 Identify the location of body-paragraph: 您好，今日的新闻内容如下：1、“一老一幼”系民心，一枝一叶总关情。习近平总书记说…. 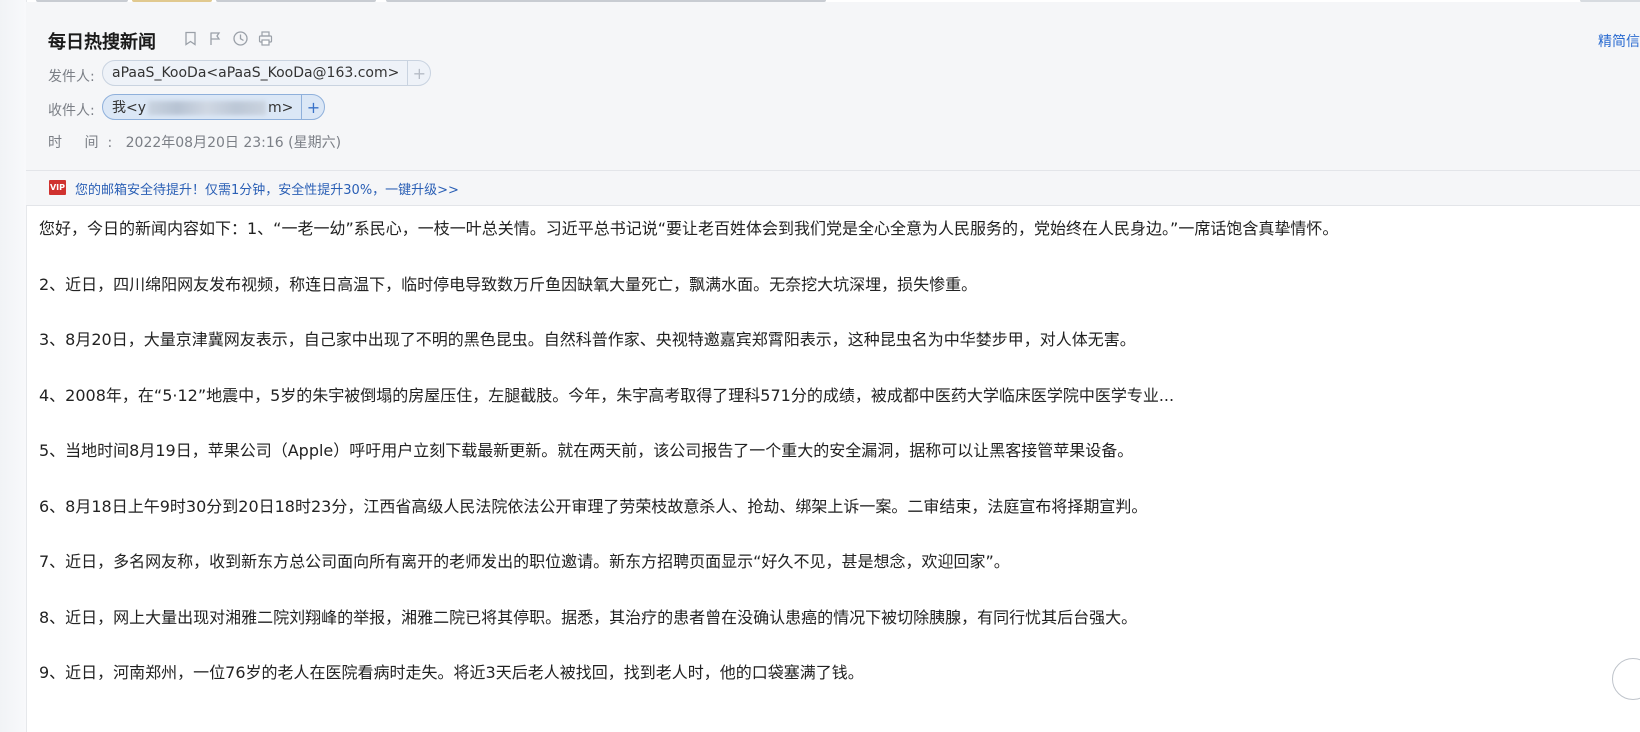
(689, 228).